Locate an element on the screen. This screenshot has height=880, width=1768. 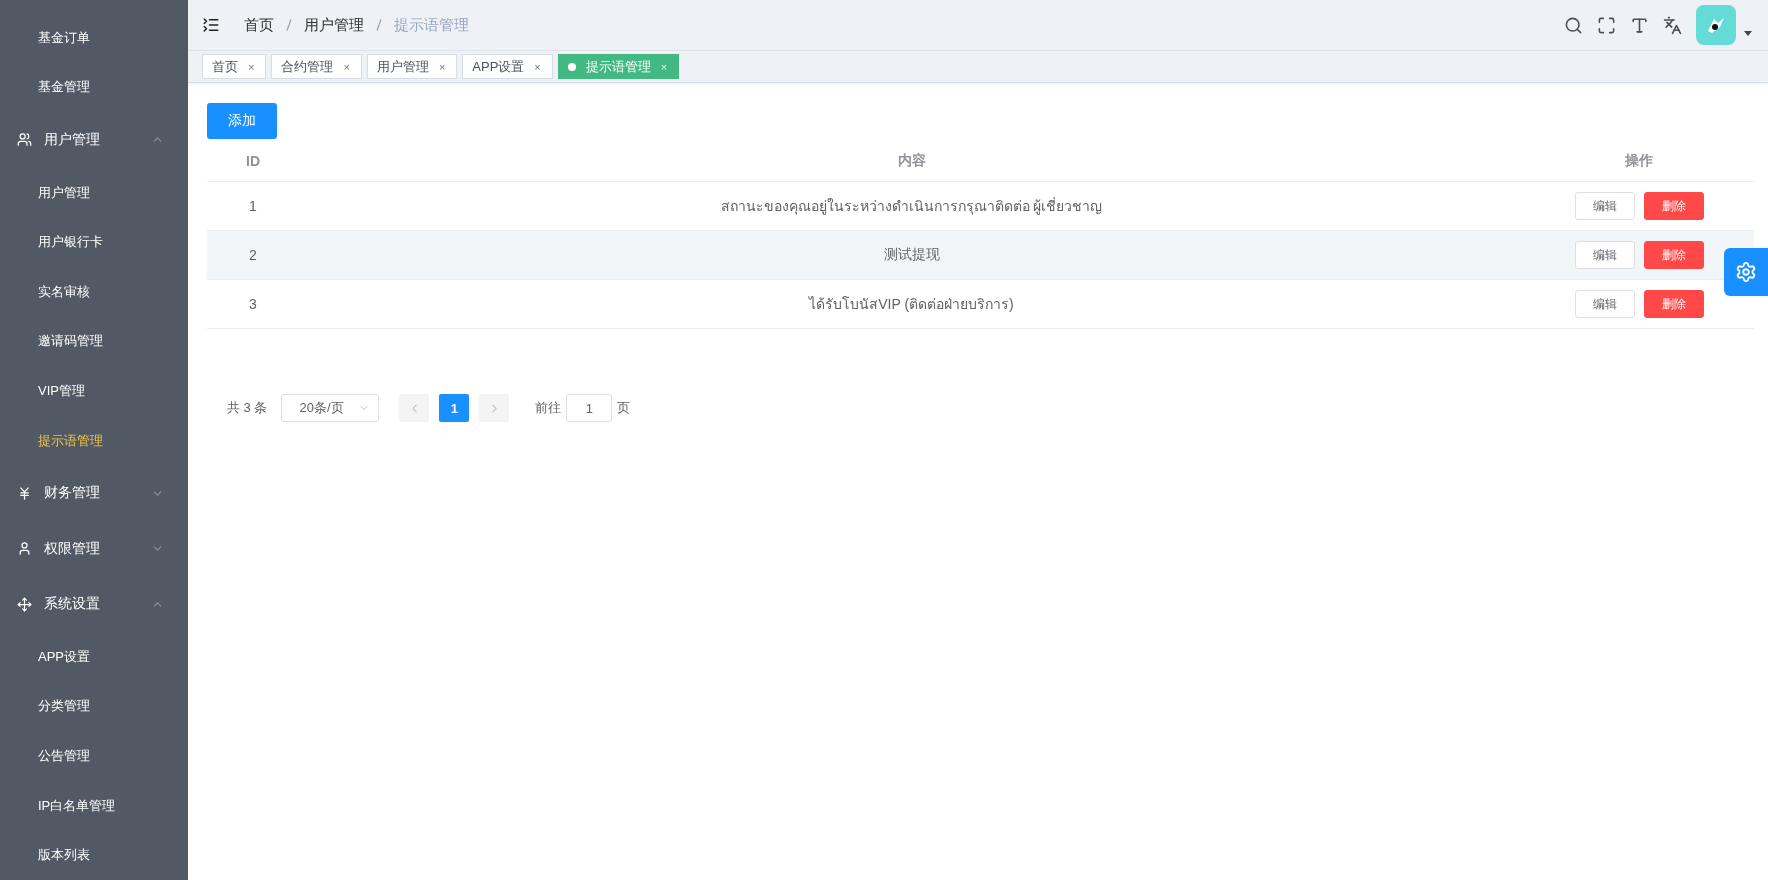
move-icon is located at coordinates (24, 604).